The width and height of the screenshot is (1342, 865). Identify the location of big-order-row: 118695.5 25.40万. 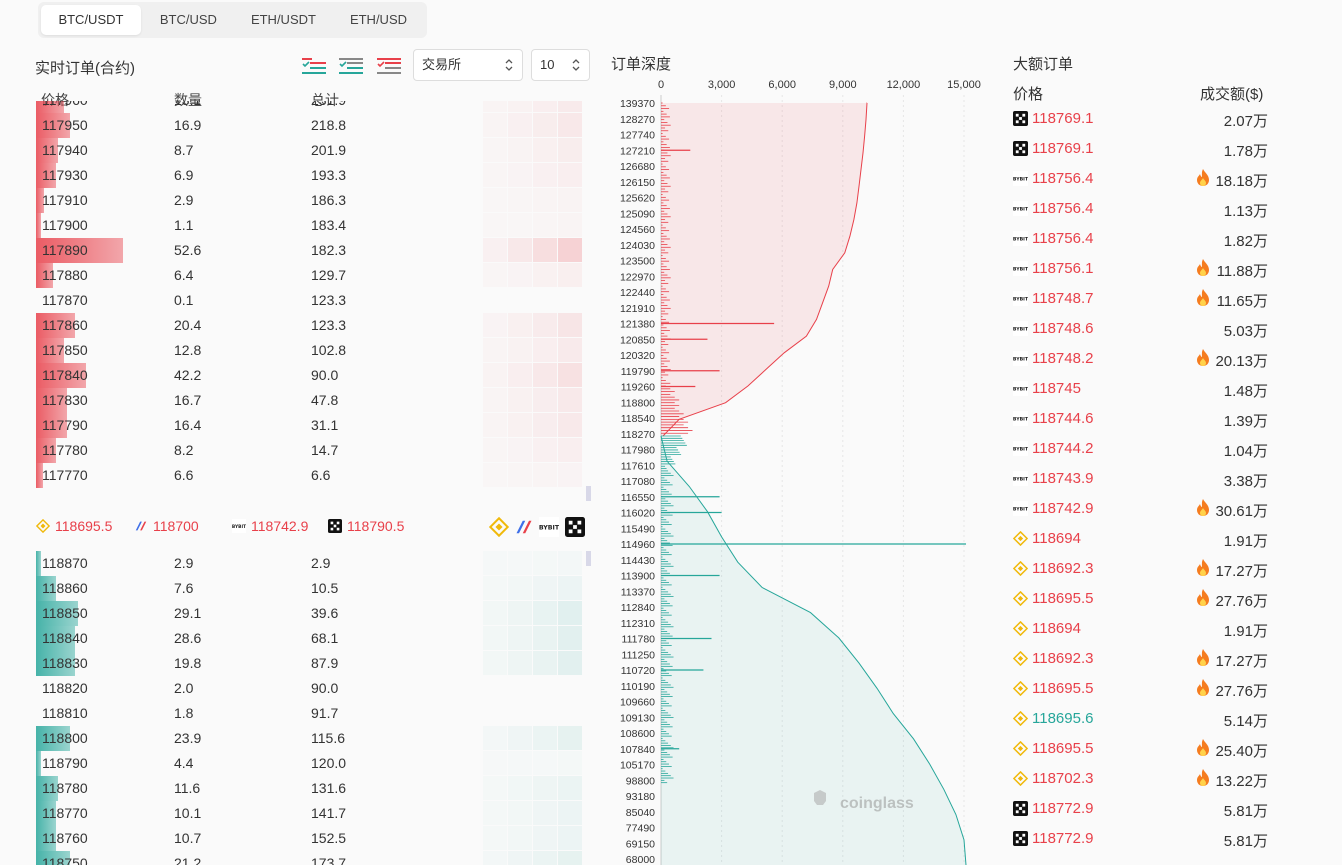
(1175, 748).